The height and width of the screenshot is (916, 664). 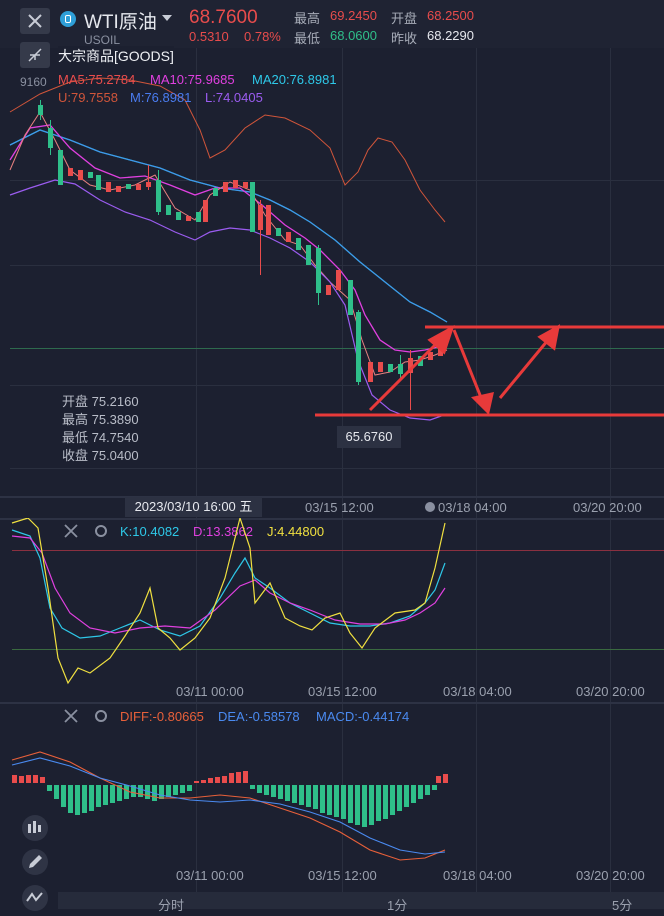 I want to click on close-macd-icon, so click(x=71, y=716).